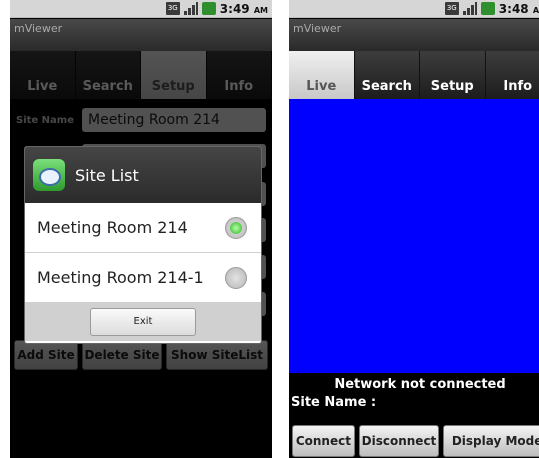 Image resolution: width=539 pixels, height=458 pixels. What do you see at coordinates (420, 384) in the screenshot?
I see `connection-status: Network not connected` at bounding box center [420, 384].